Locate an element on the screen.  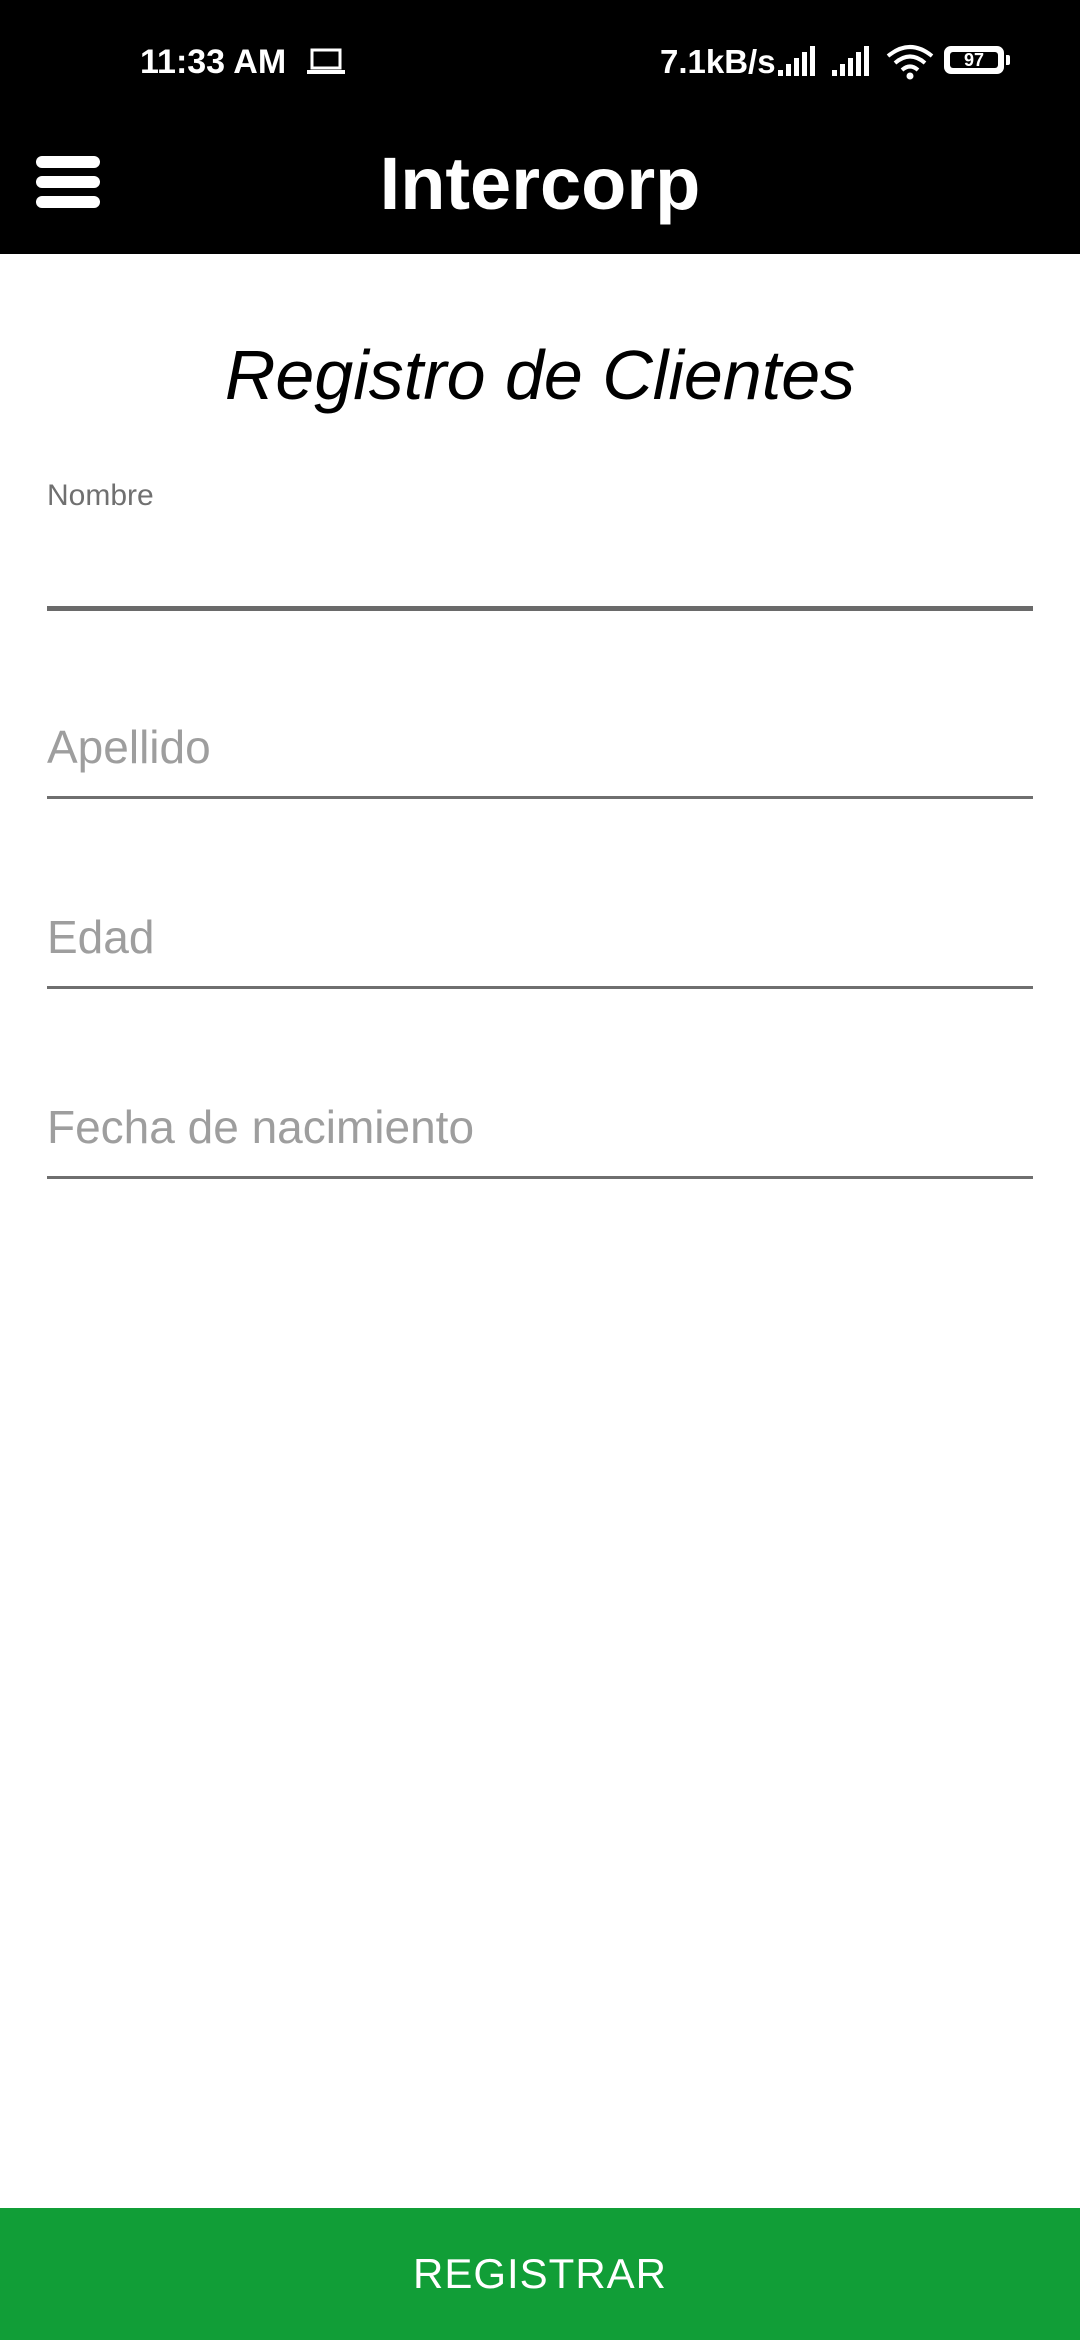
apellido-underline is located at coordinates (540, 797).